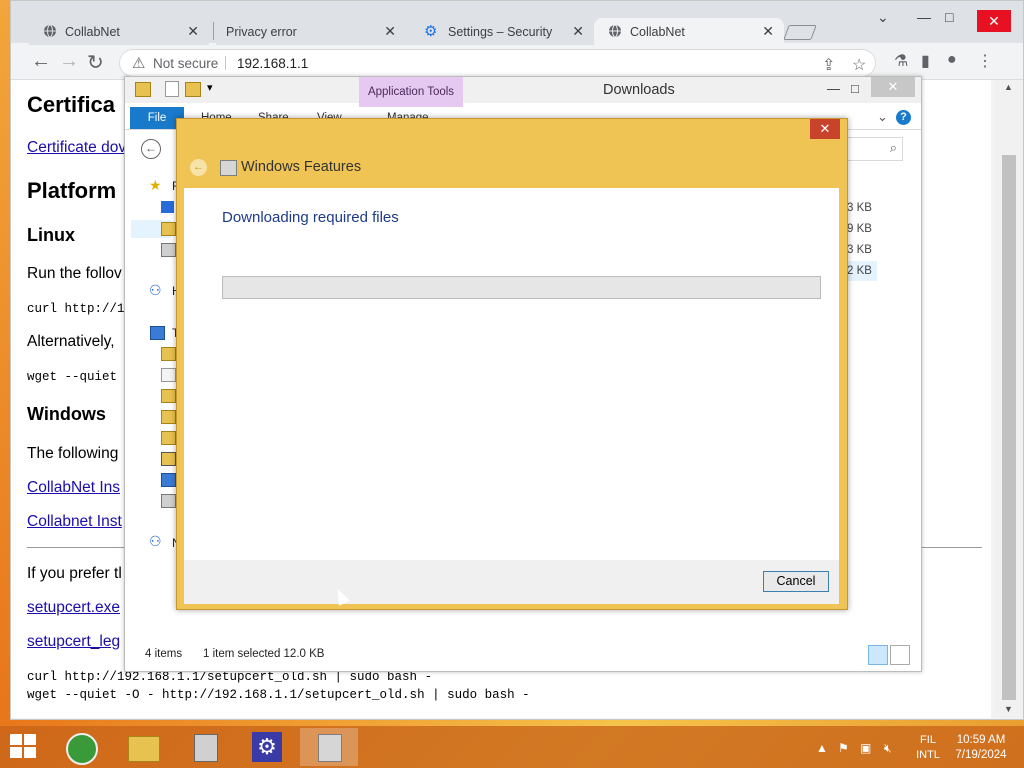 The image size is (1024, 768). I want to click on page-scrollbar: ▲ ▼, so click(1008, 399).